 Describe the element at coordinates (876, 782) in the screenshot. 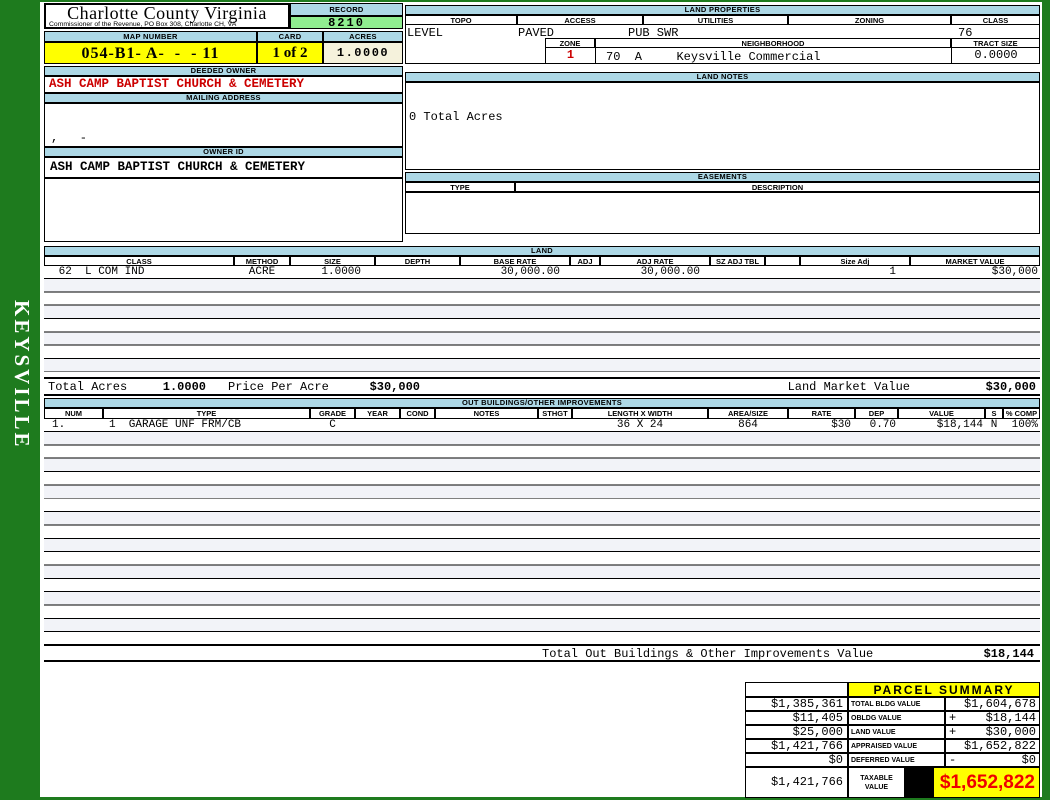

I see `summary-label-taxable: TAXABLE VALUE` at that location.